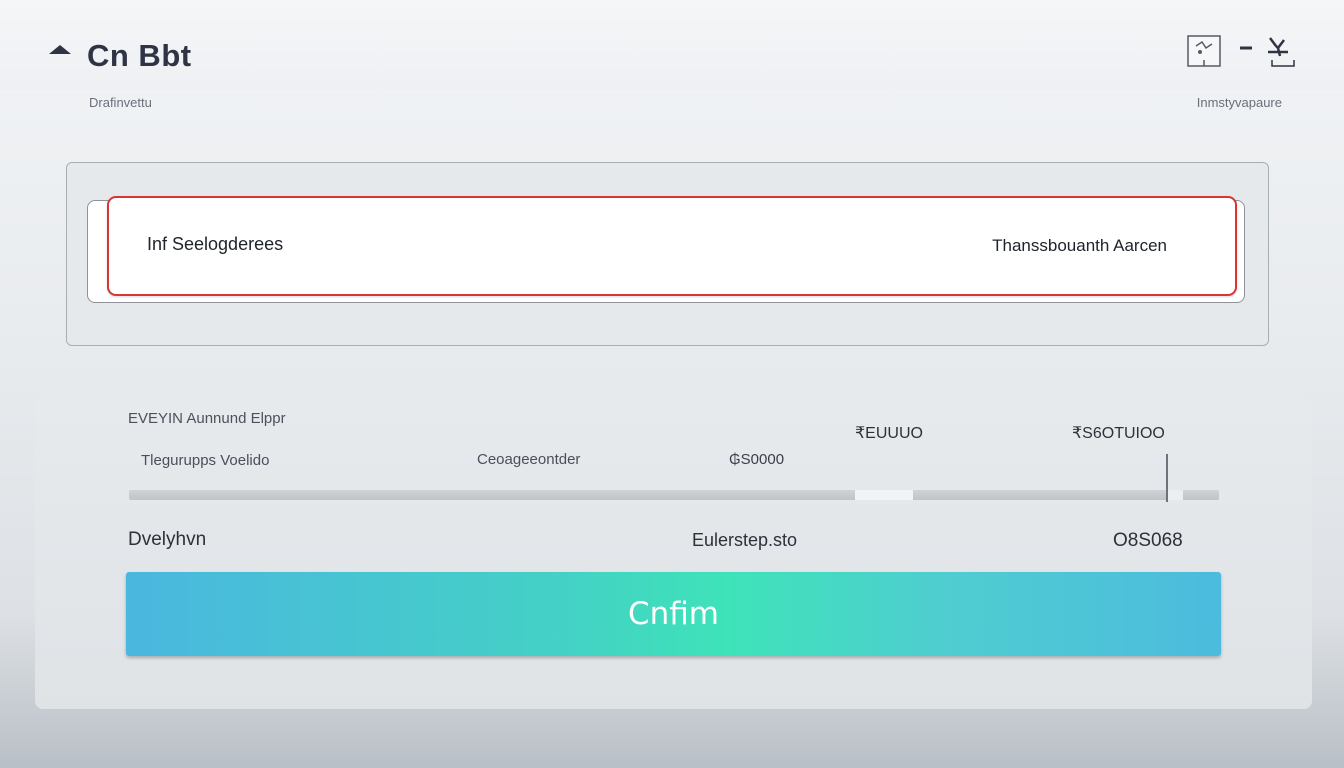 This screenshot has height=768, width=1344. Describe the element at coordinates (1204, 51) in the screenshot. I see `image-icon` at that location.